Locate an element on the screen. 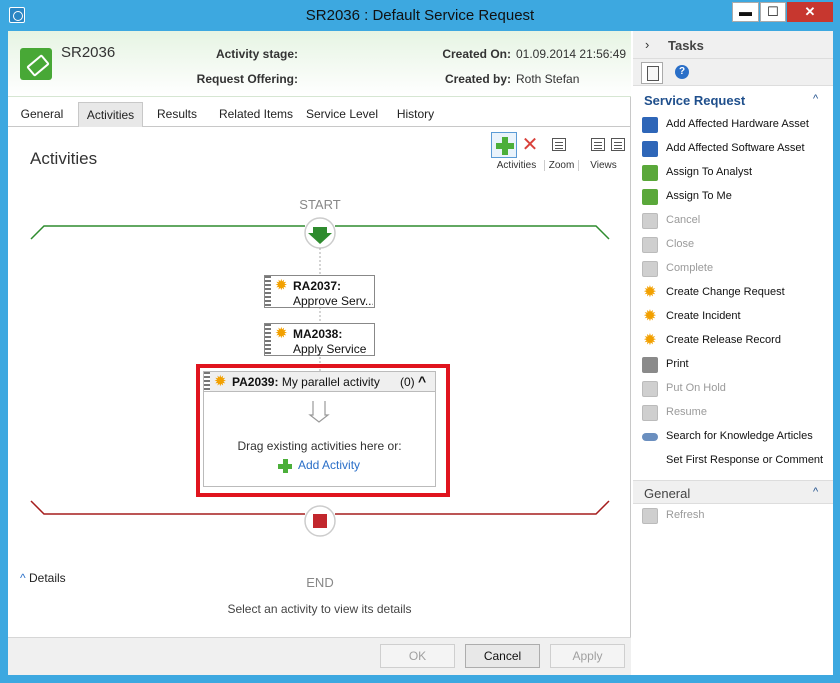 This screenshot has width=840, height=683. task-label: Set First Response or Comment is located at coordinates (745, 460).